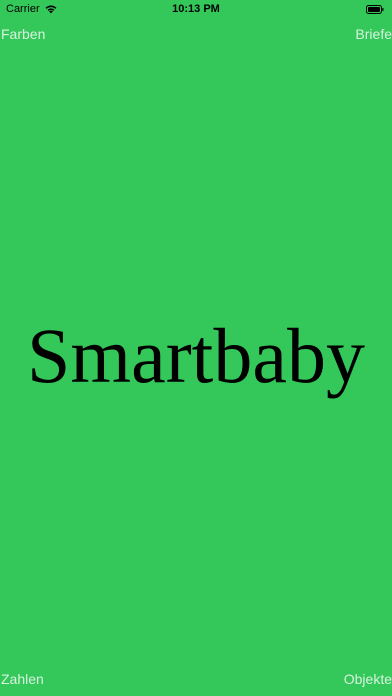  What do you see at coordinates (368, 679) in the screenshot?
I see `objekte-button: Objekte` at bounding box center [368, 679].